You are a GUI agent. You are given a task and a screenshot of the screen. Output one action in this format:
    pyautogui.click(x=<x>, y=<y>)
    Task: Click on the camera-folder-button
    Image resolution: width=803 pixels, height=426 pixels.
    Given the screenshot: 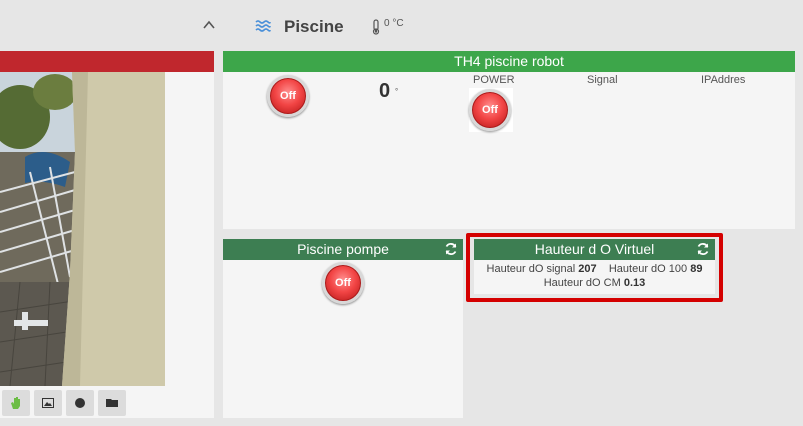 What is the action you would take?
    pyautogui.click(x=112, y=403)
    